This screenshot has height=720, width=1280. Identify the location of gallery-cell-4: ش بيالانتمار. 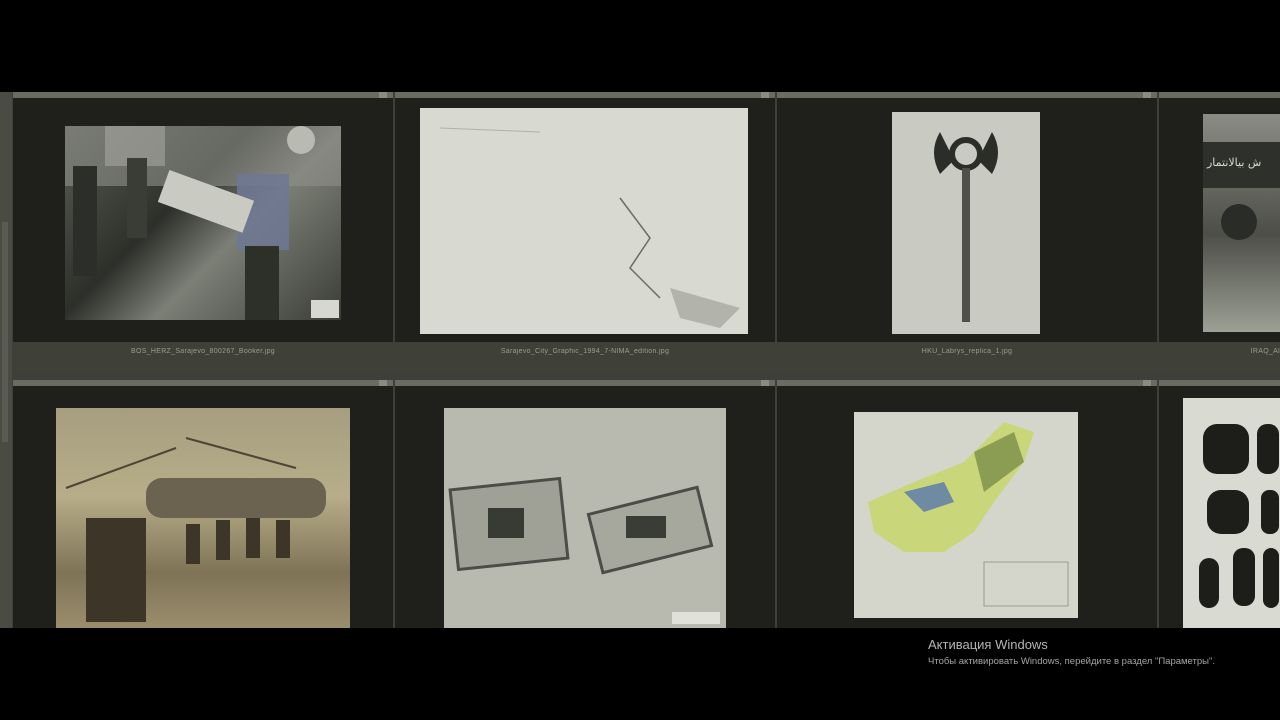
(1219, 217).